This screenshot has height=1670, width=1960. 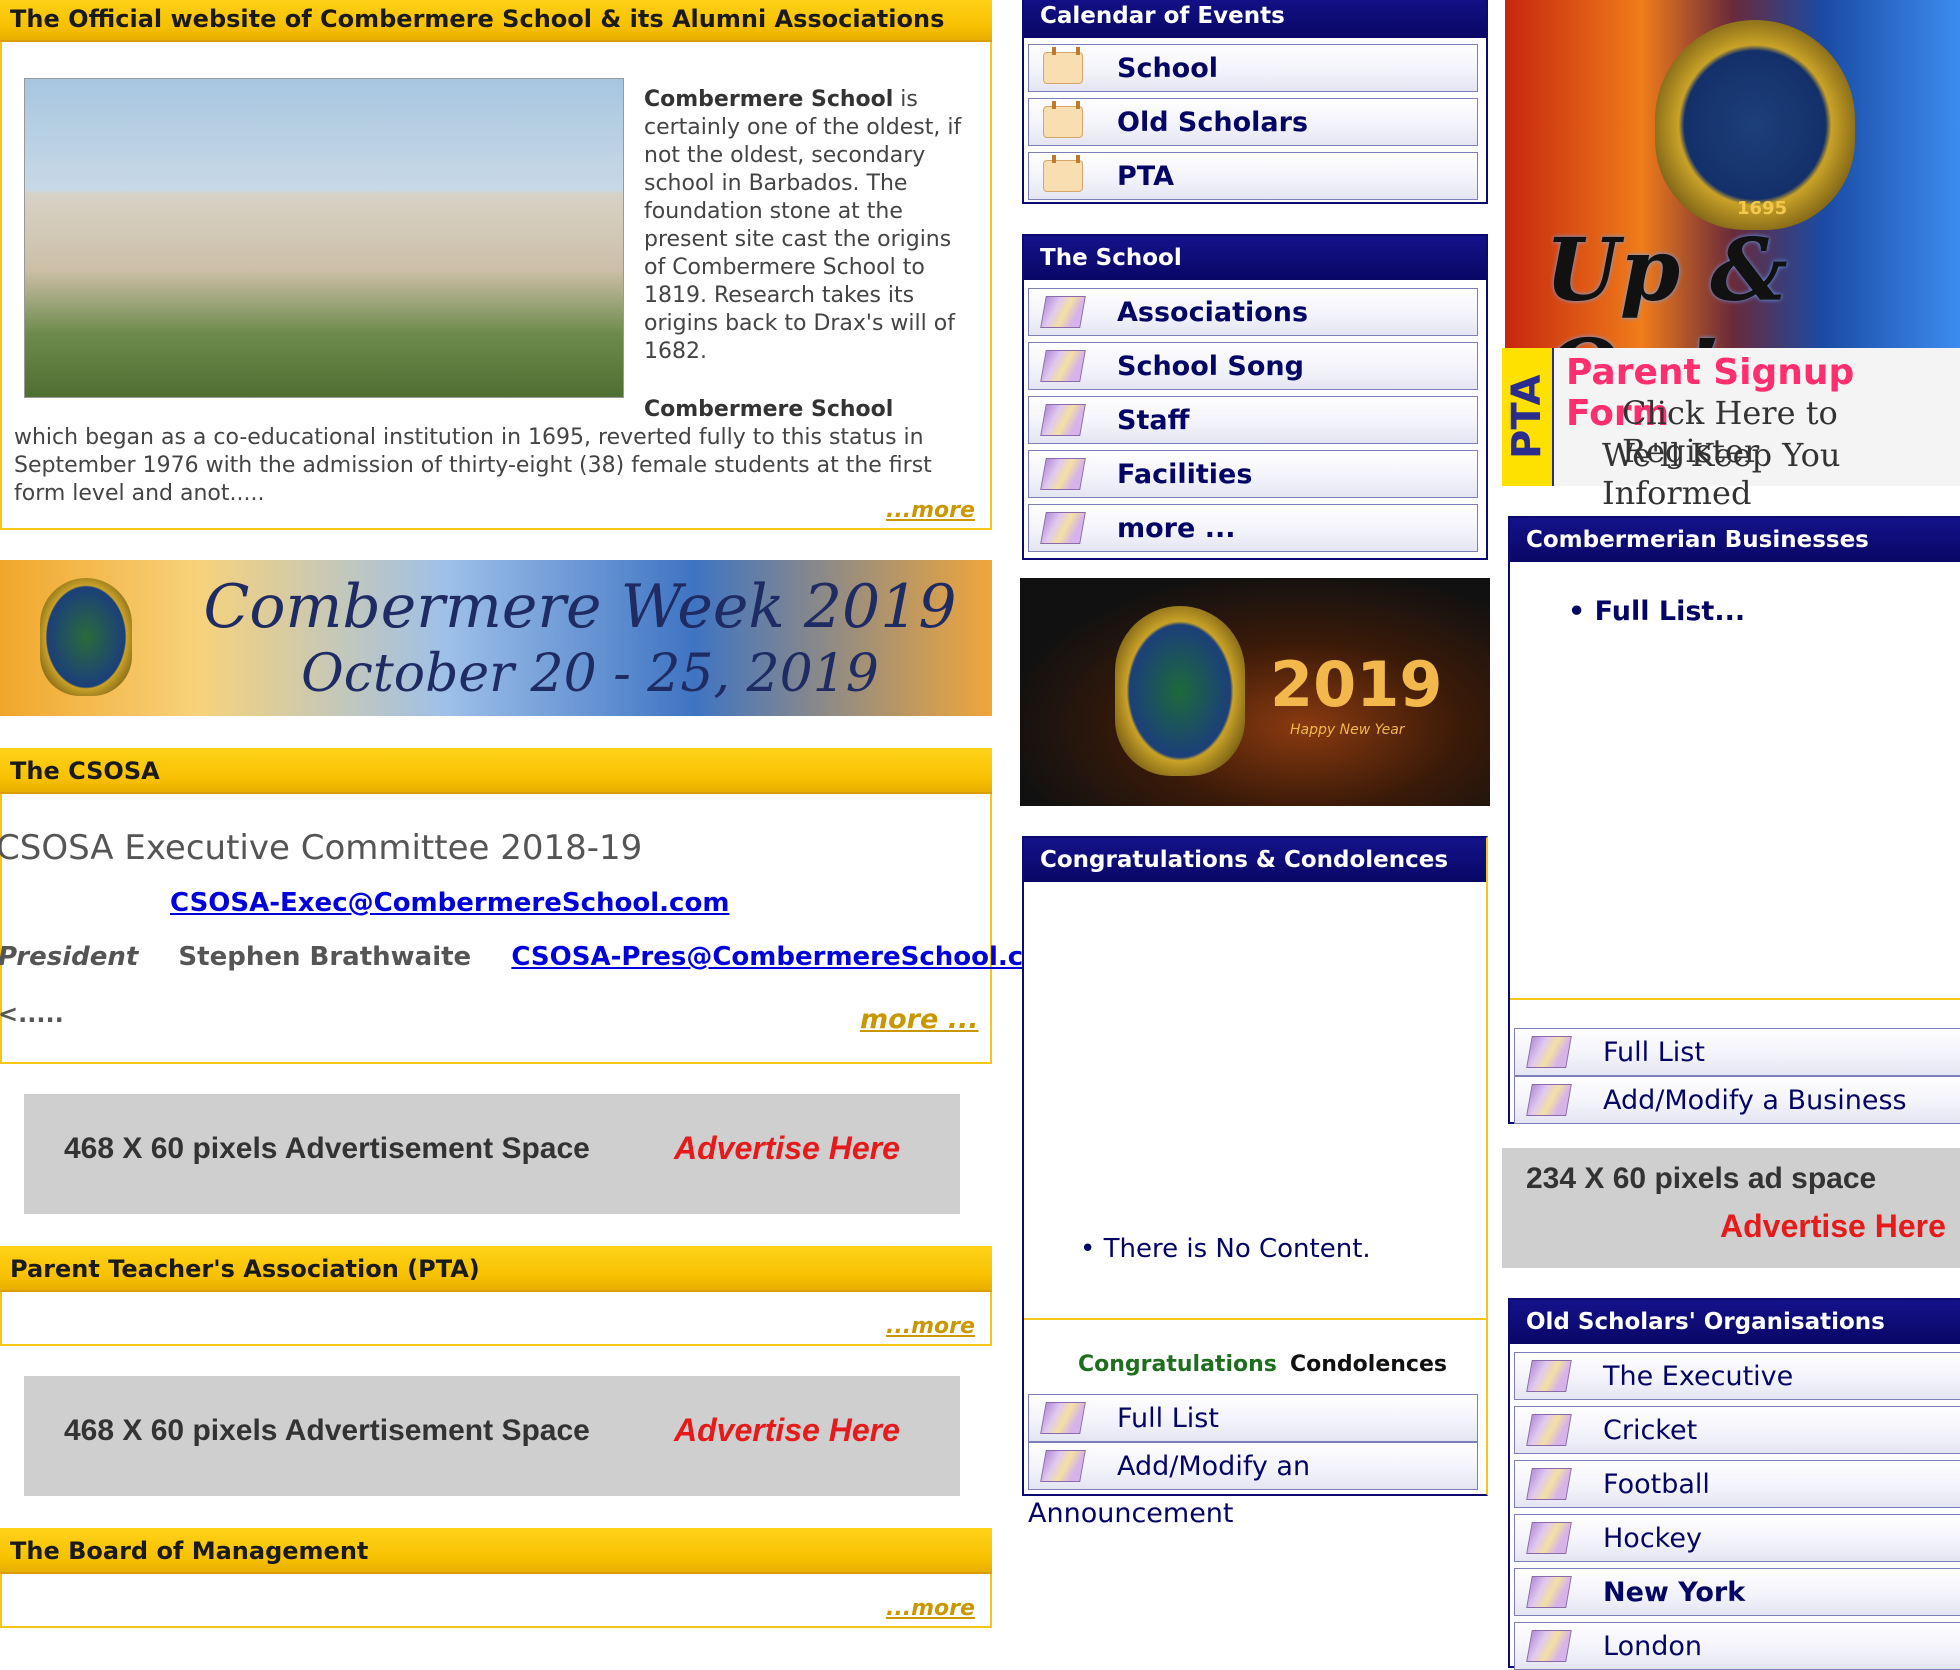 I want to click on pta-box, so click(x=496, y=1319).